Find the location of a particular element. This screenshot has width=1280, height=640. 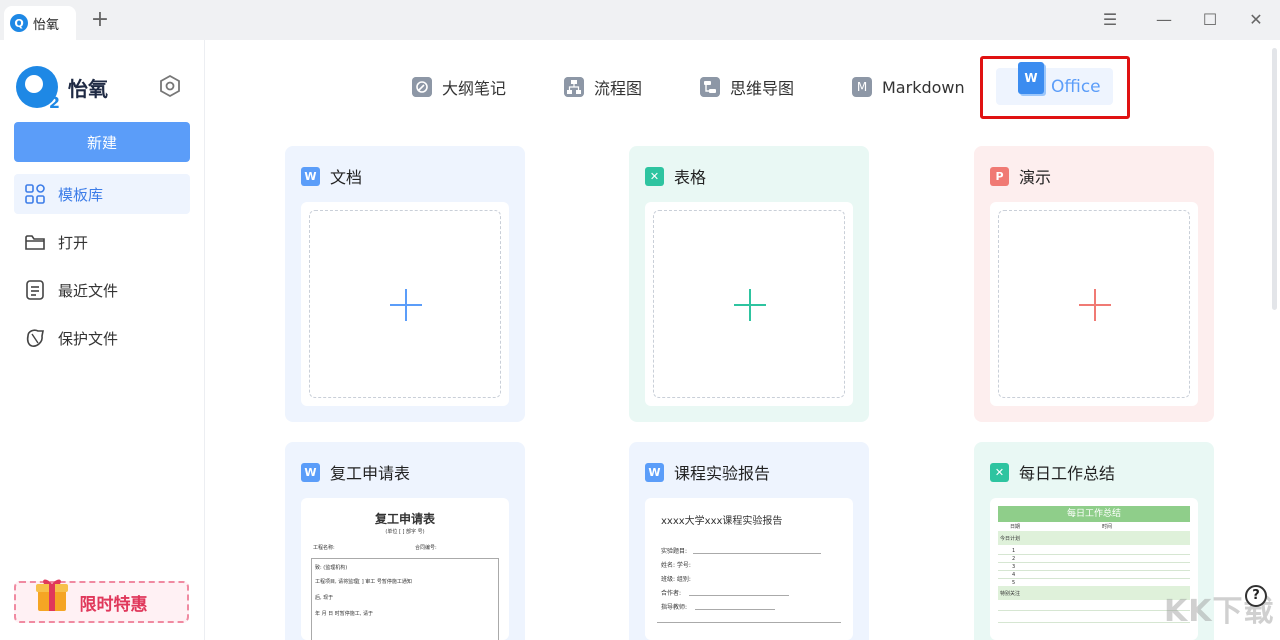

card-spreadsheet: ✕ 表格 is located at coordinates (749, 284).